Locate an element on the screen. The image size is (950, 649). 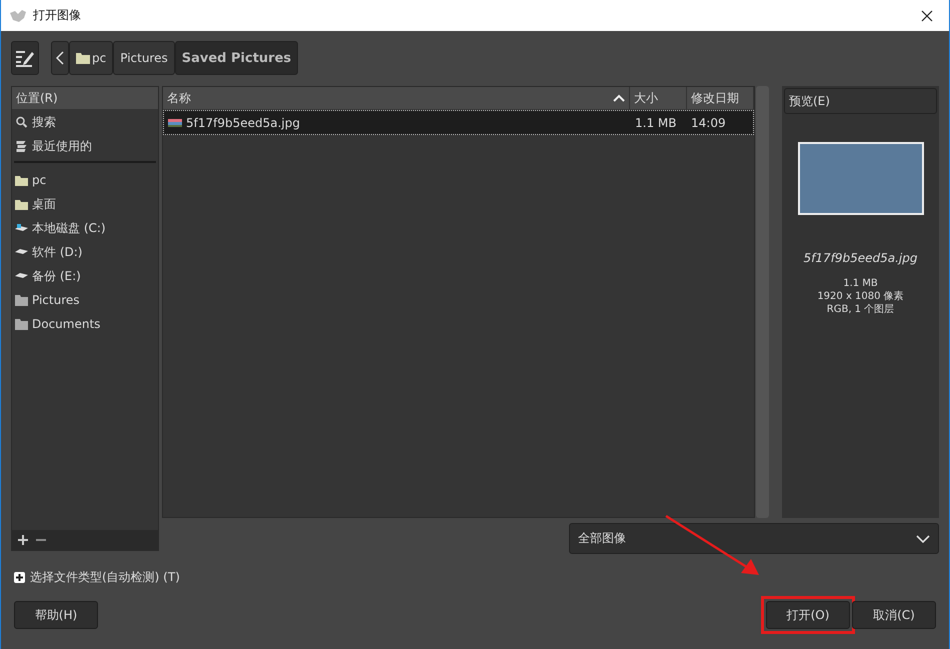
file-date: 14:09 is located at coordinates (708, 123).